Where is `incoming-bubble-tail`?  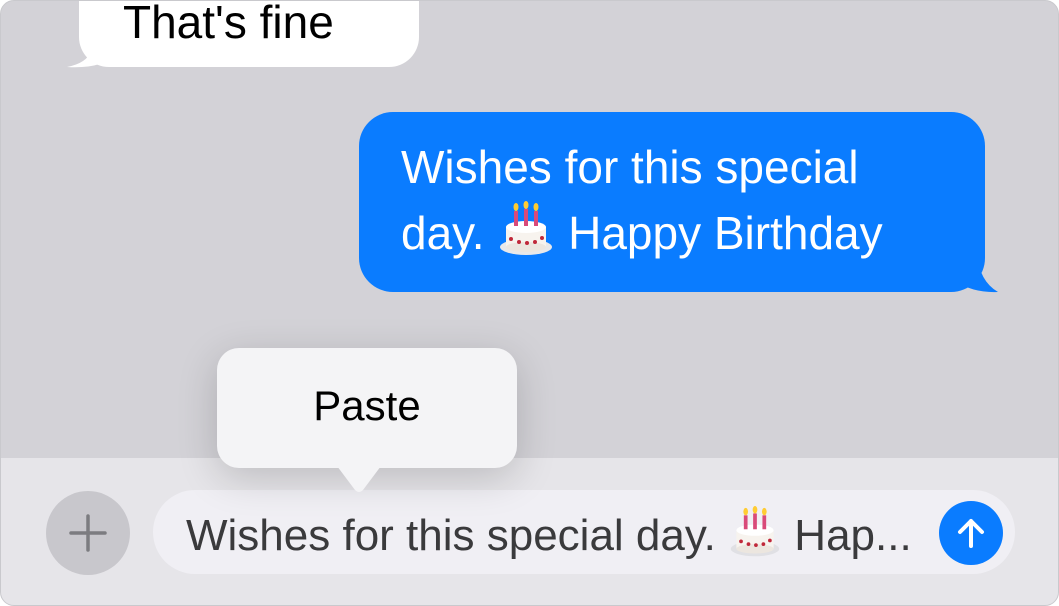
incoming-bubble-tail is located at coordinates (91, 49).